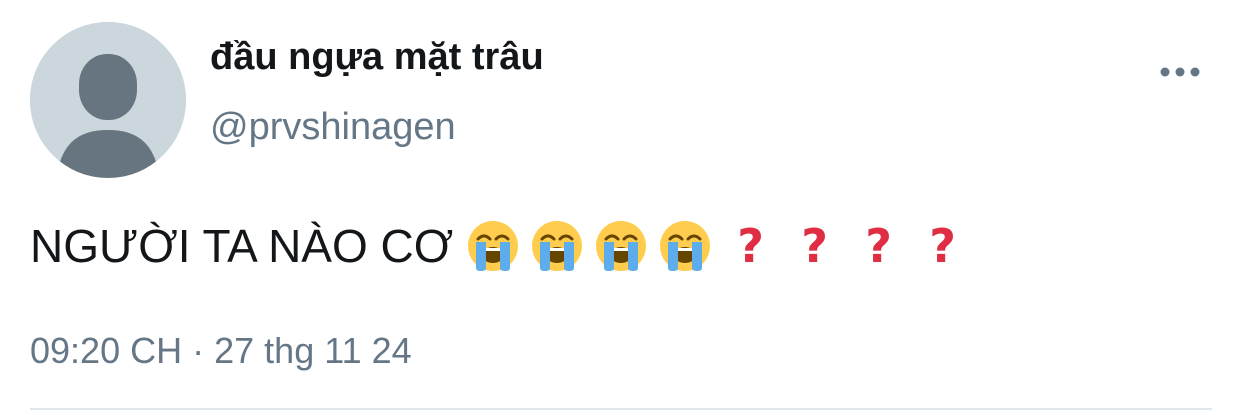  Describe the element at coordinates (621, 409) in the screenshot. I see `divider` at that location.